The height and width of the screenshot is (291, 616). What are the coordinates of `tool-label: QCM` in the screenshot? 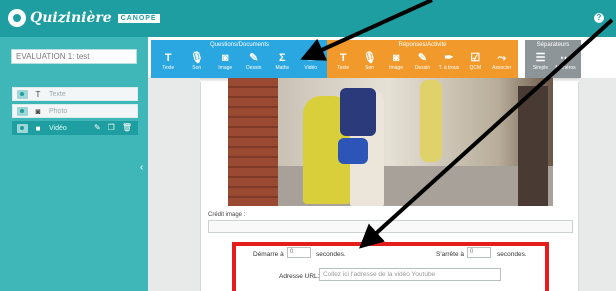 It's located at (475, 68).